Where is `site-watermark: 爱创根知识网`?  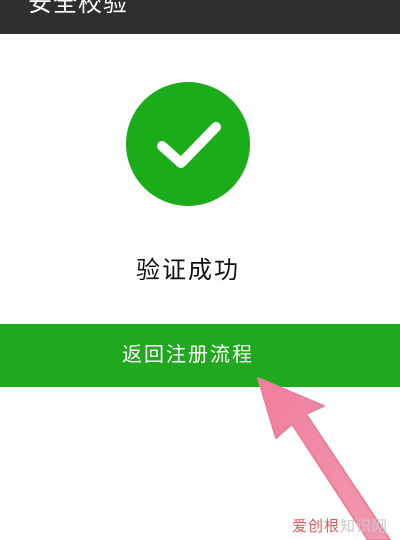 site-watermark: 爱创根知识网 is located at coordinates (340, 526).